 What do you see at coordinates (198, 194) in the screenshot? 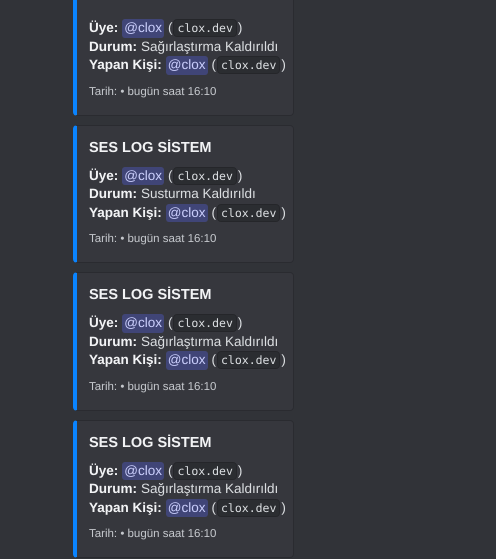
I see `field-value: Susturma Kaldırıldı` at bounding box center [198, 194].